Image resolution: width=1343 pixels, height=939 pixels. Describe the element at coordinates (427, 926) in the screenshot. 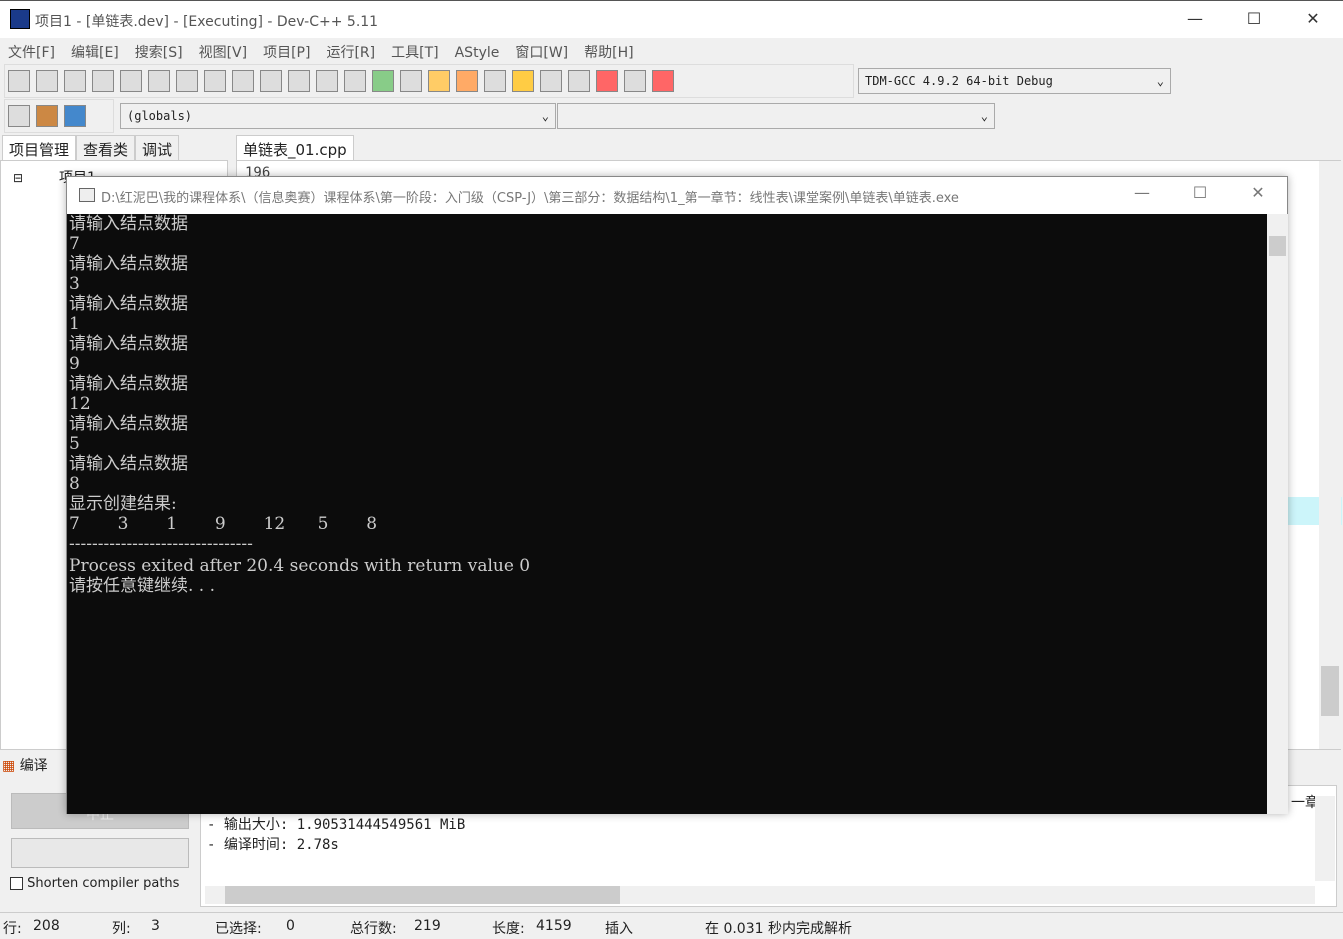

I see `total-lines-value: 219` at that location.